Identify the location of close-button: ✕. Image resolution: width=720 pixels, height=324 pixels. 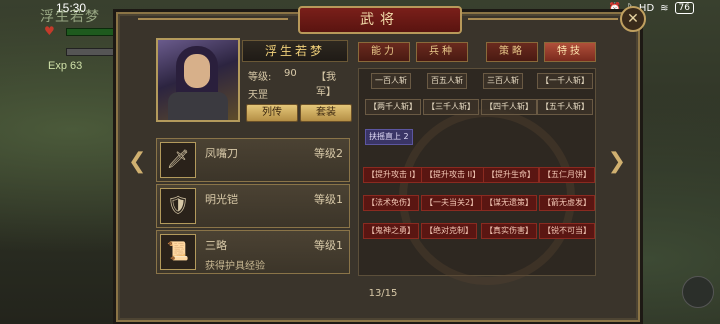
(633, 19).